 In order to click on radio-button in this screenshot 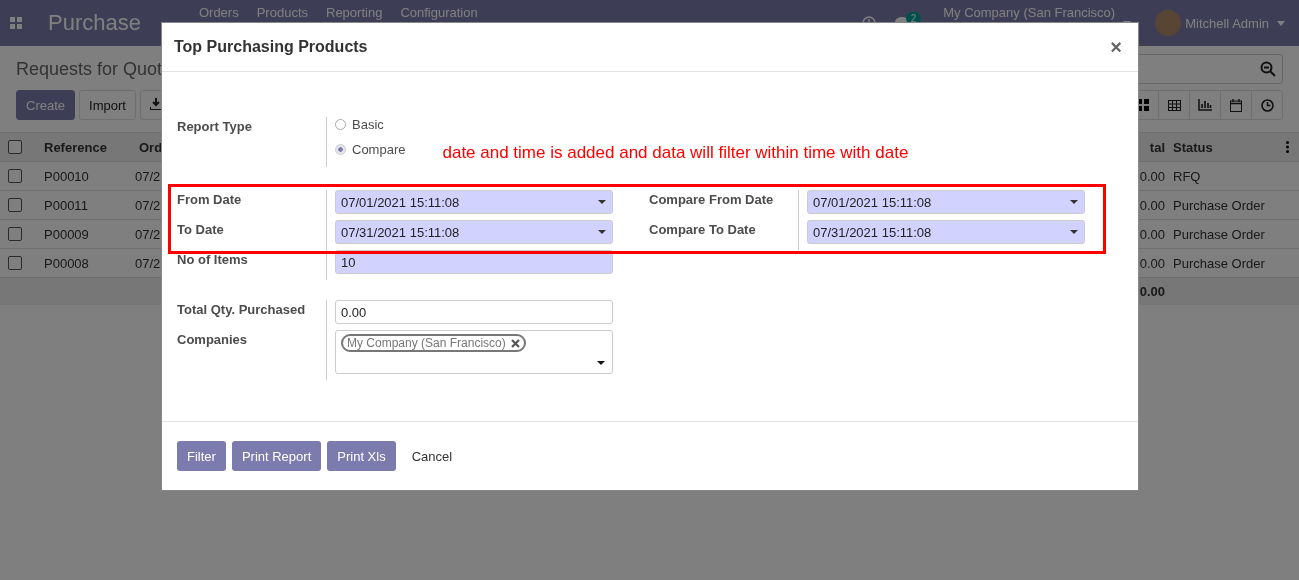, I will do `click(340, 149)`.